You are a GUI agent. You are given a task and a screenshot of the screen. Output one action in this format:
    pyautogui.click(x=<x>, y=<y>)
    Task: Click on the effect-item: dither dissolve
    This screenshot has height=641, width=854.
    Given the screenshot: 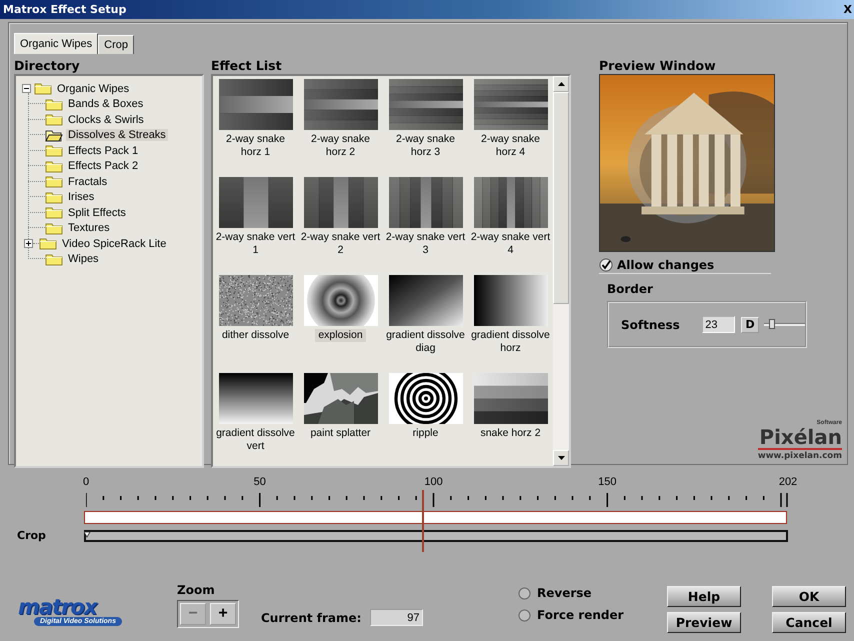 What is the action you would take?
    pyautogui.click(x=256, y=335)
    